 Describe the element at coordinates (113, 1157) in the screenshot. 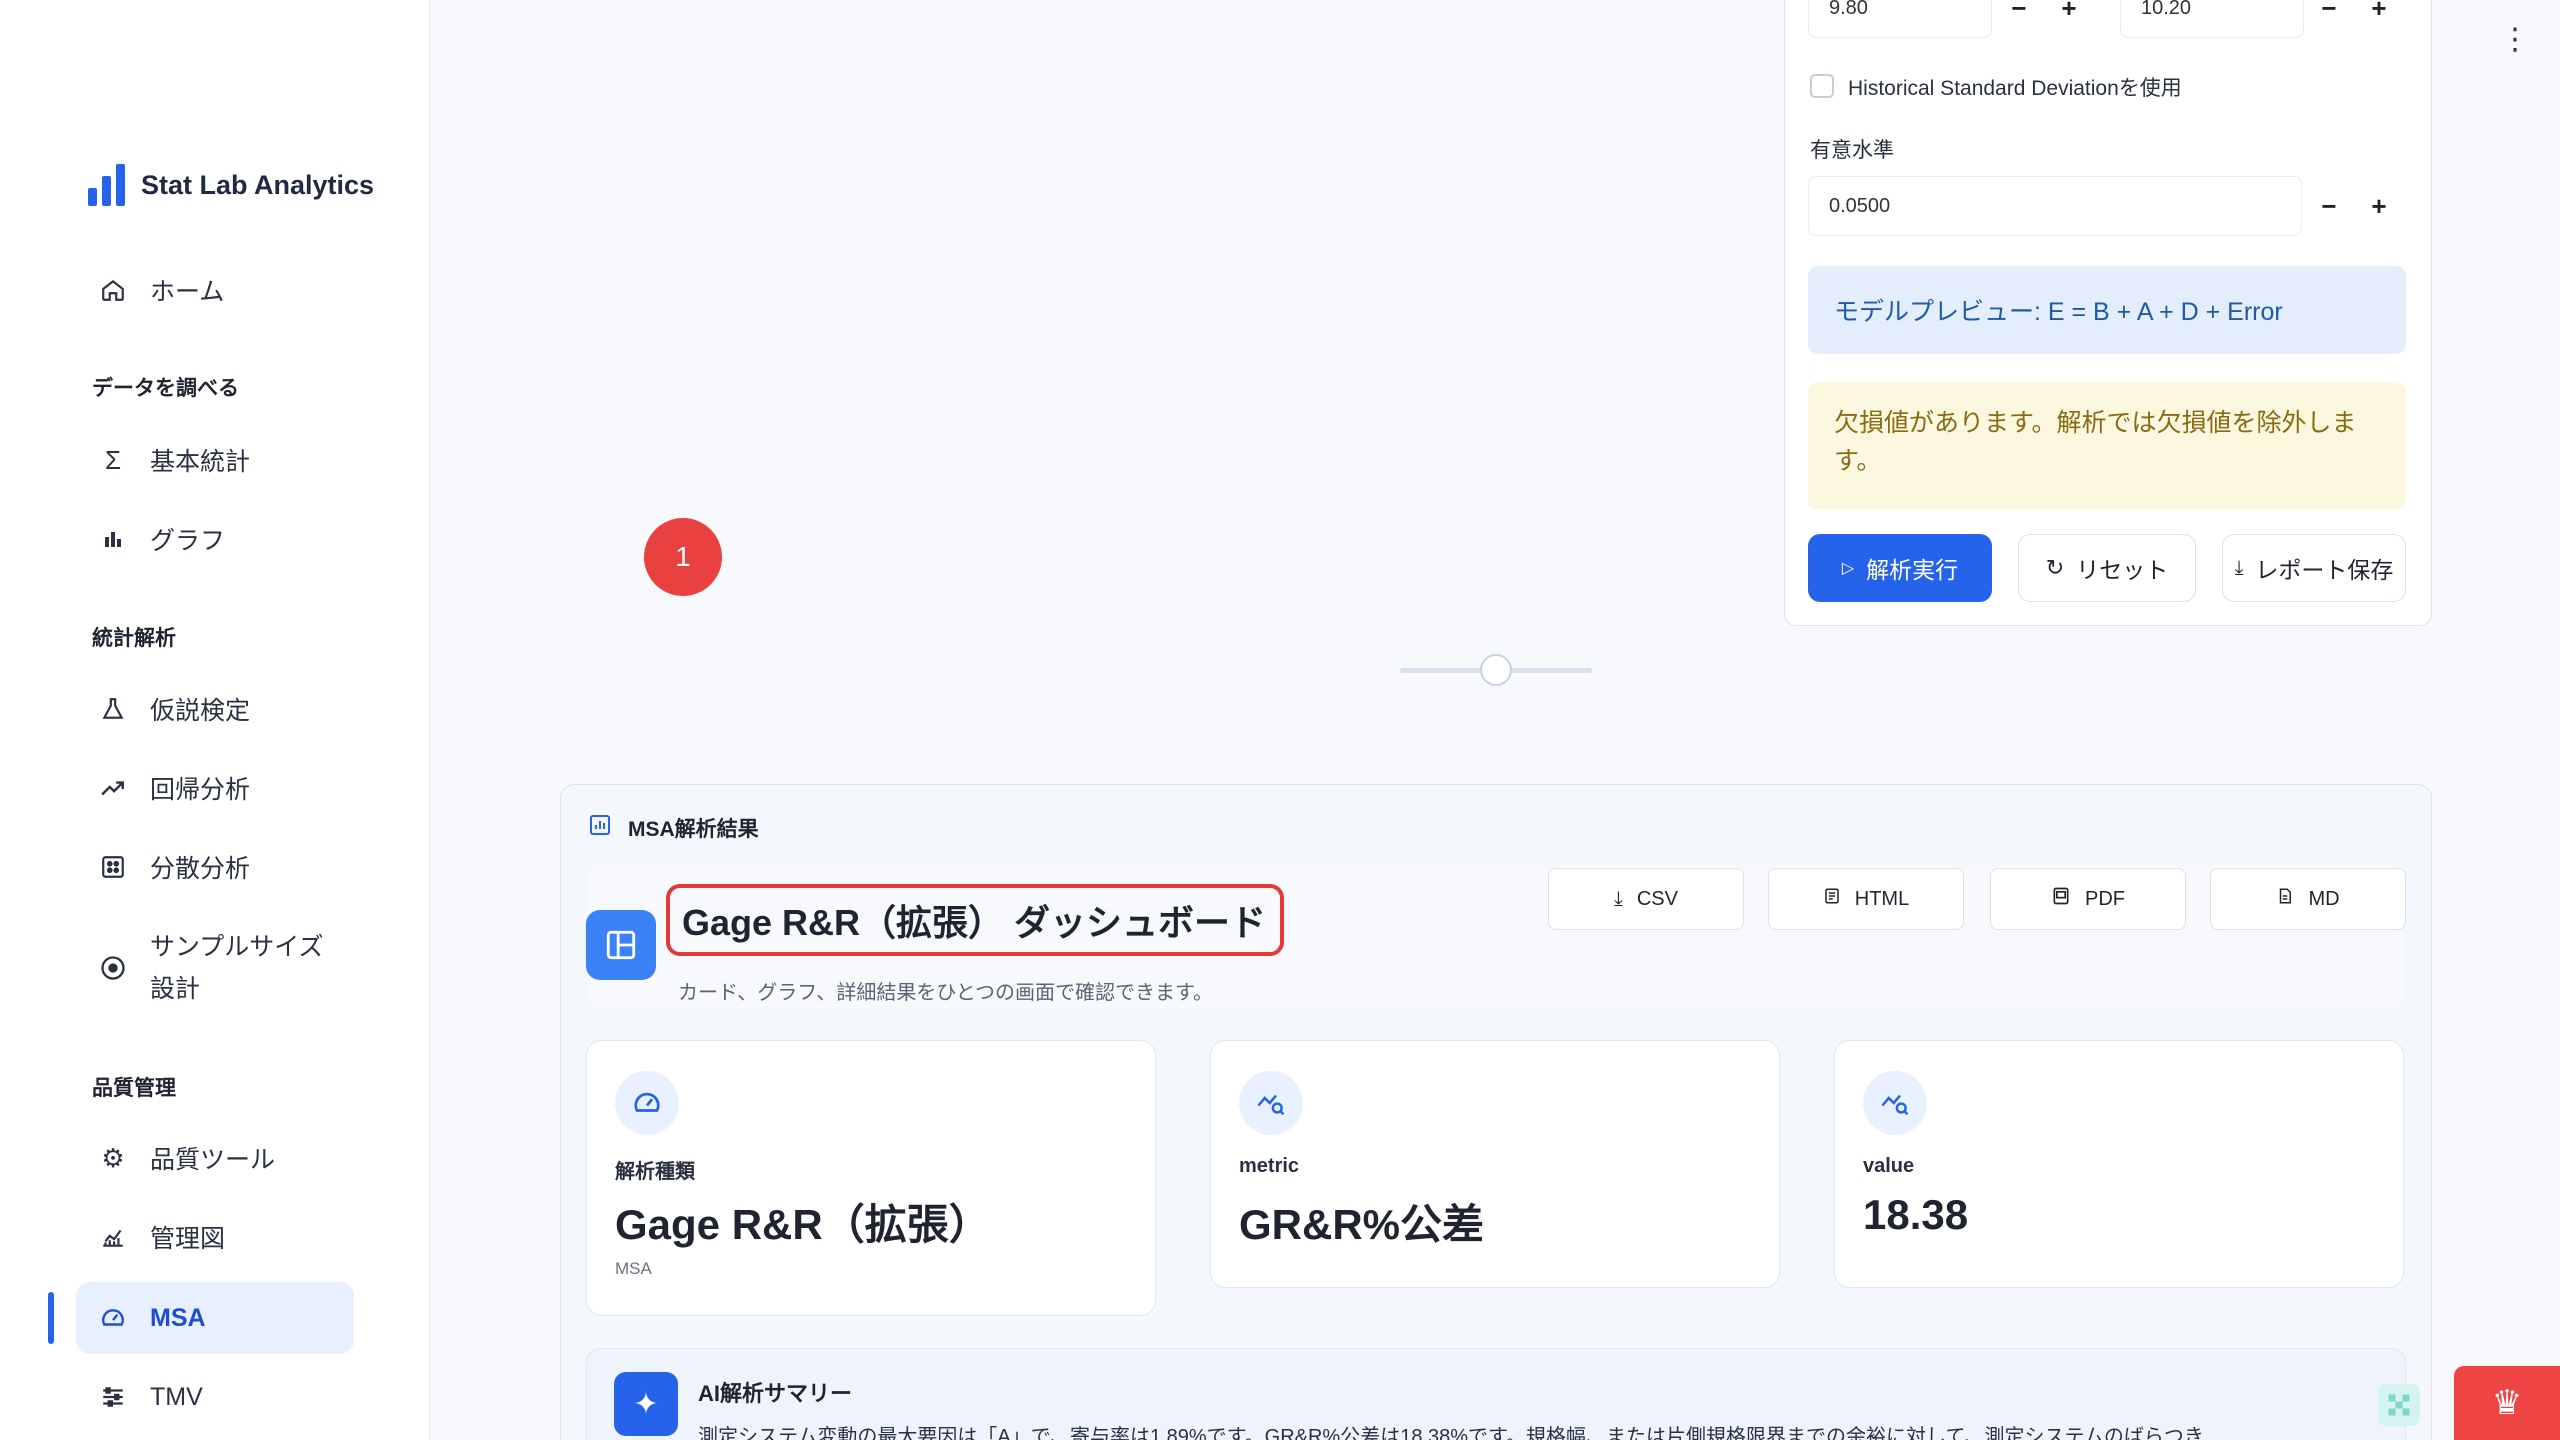

I see `gear-icon: ⚙` at that location.